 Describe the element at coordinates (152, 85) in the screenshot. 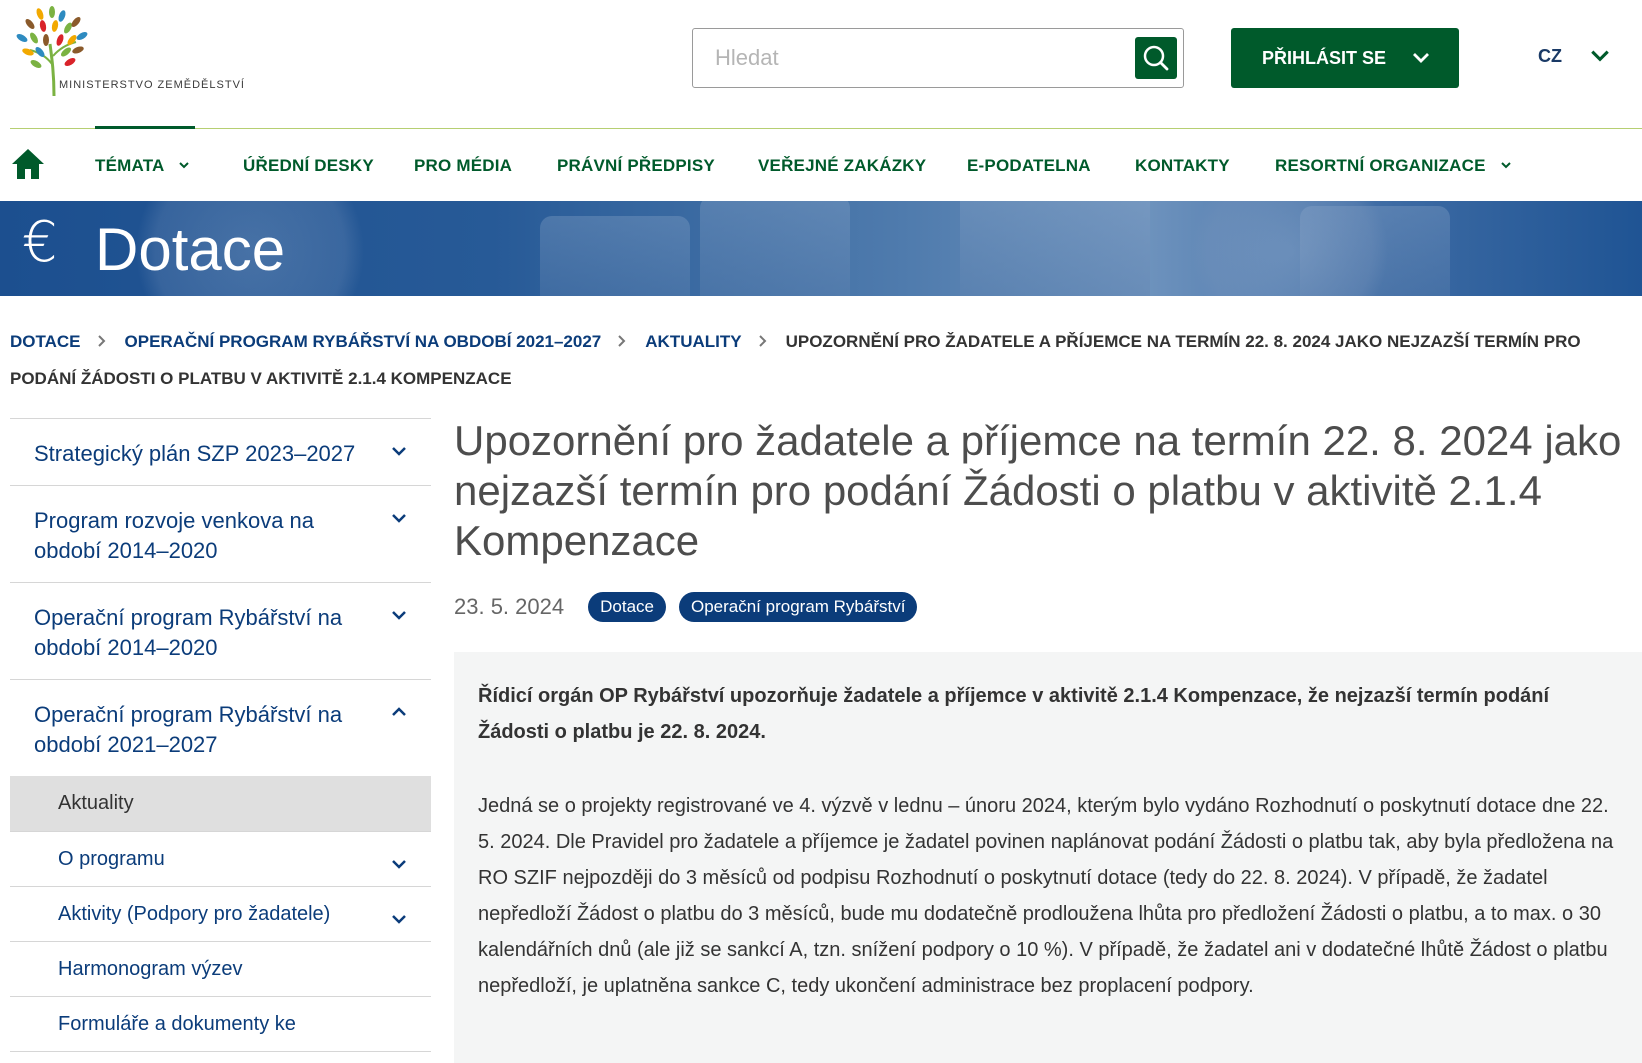

I see `logo-text: MINISTERSTVO ZEMĚDĚLSTVÍ` at that location.